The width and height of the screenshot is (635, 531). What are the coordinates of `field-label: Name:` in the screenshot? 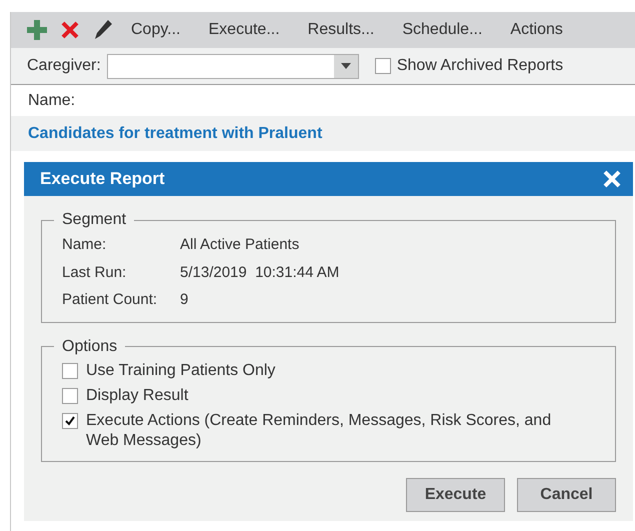 It's located at (85, 245).